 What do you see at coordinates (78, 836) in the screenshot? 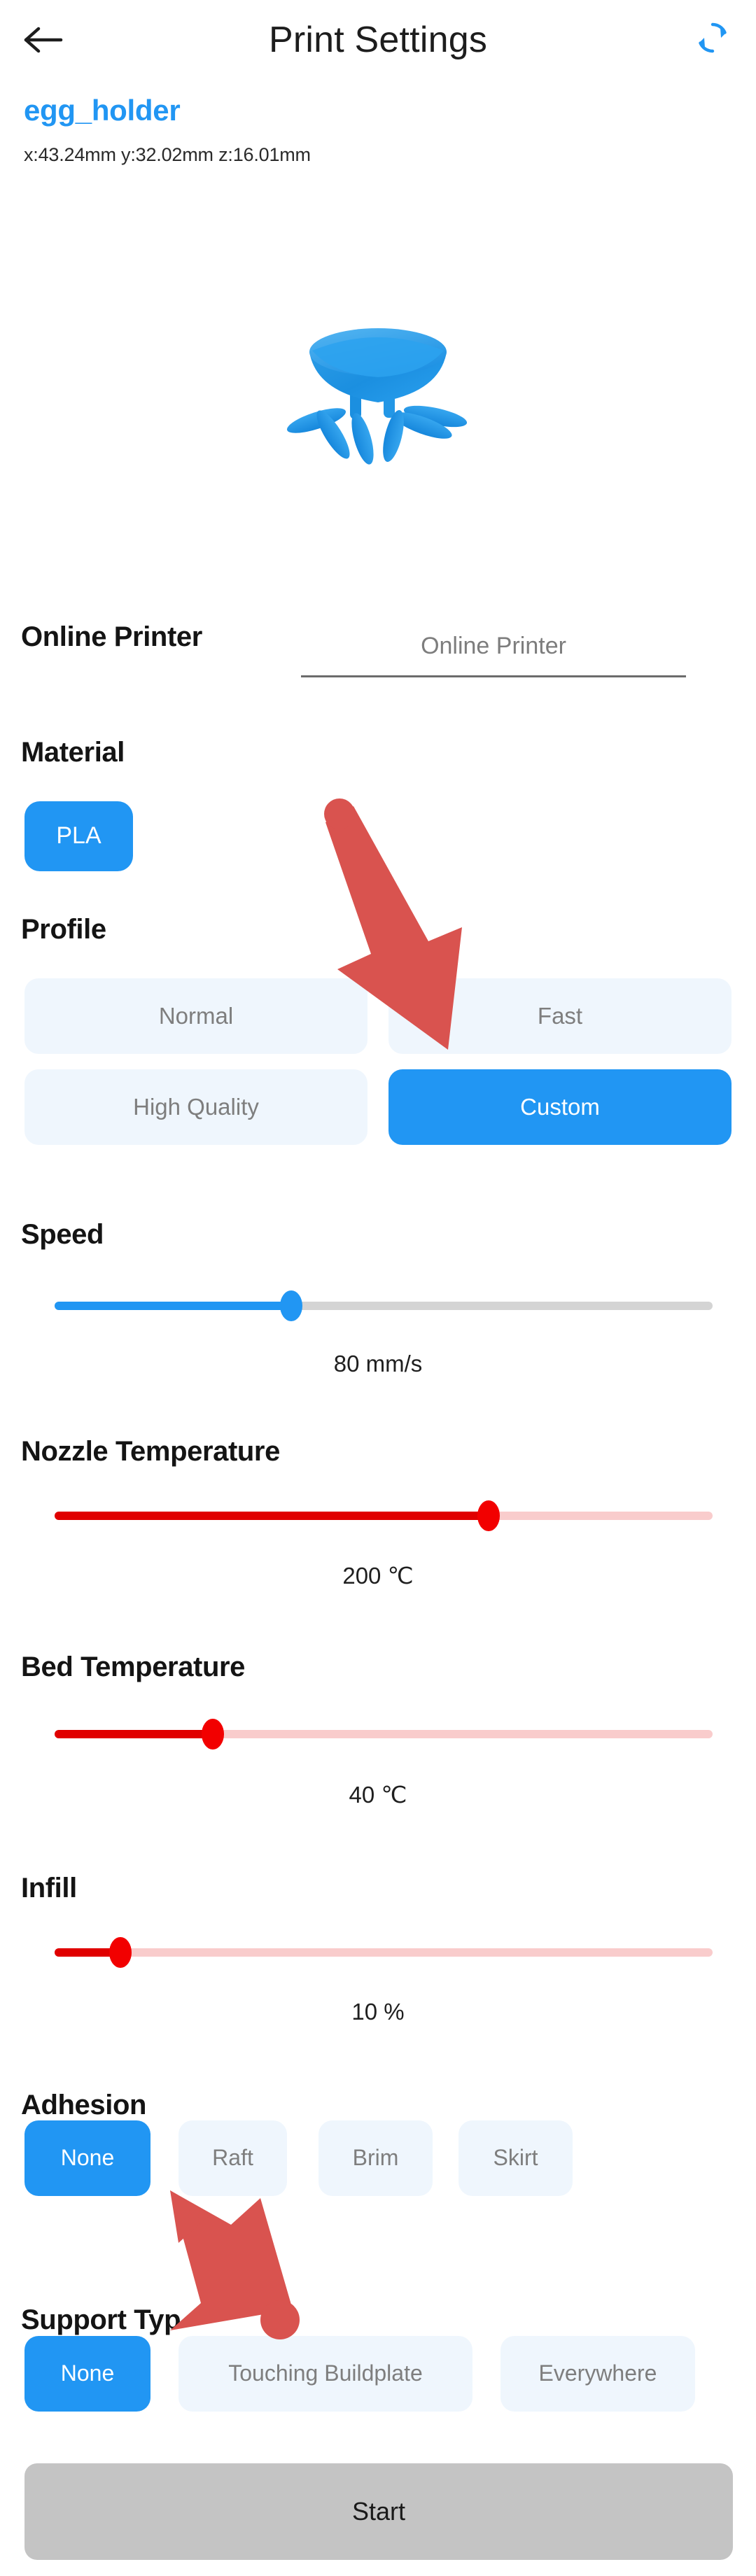
I see `material-option-pla: PLA` at bounding box center [78, 836].